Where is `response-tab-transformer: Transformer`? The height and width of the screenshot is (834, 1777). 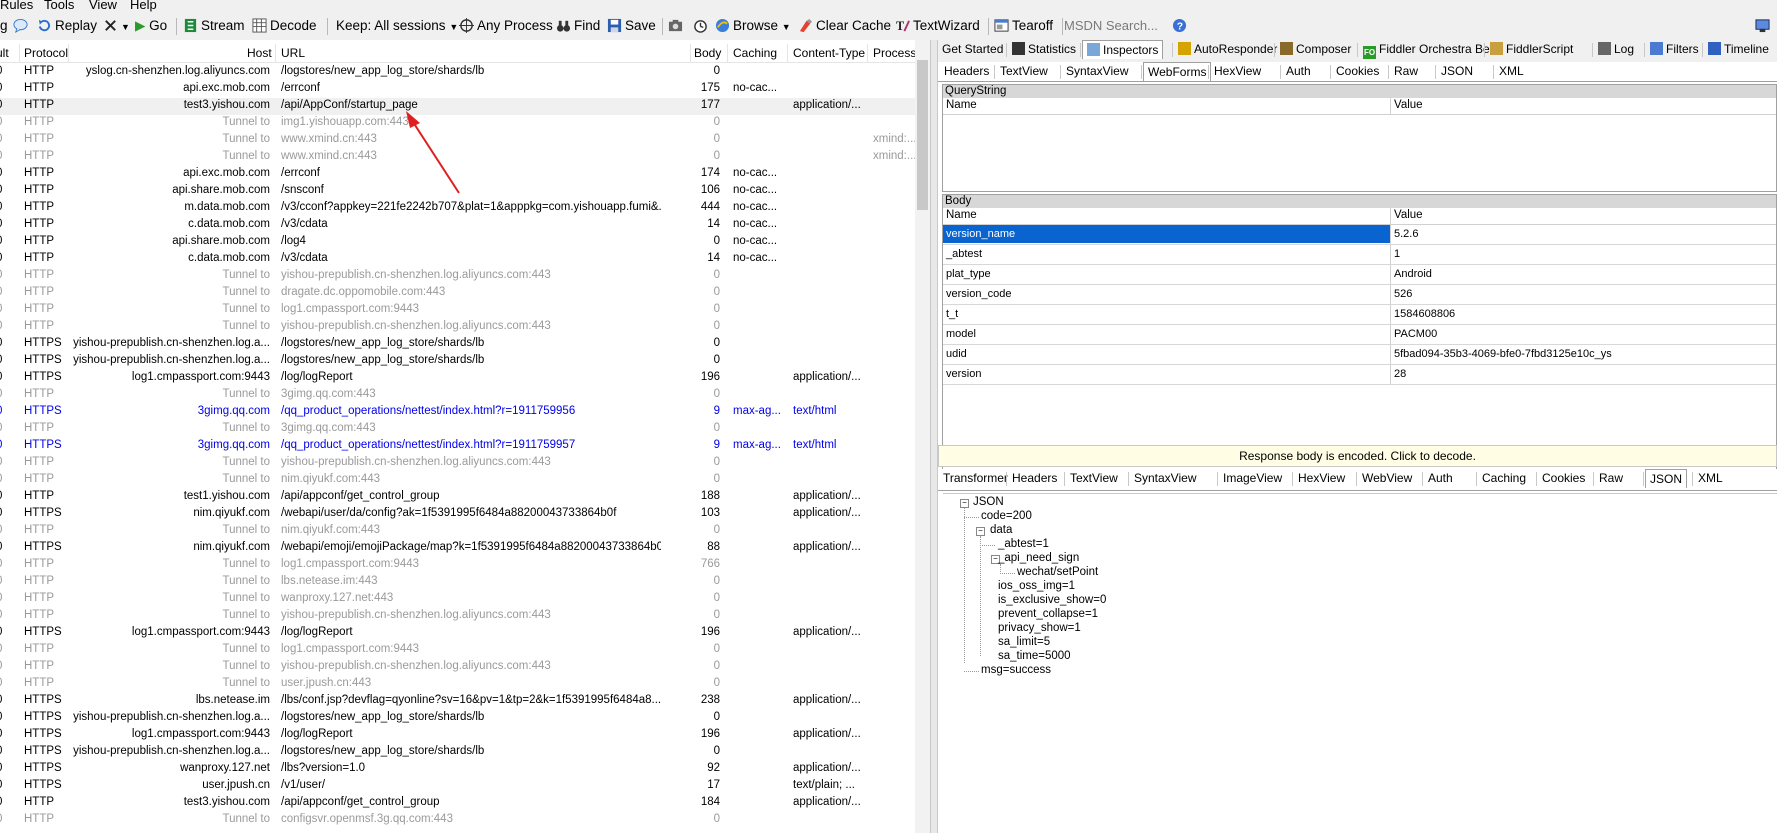
response-tab-transformer: Transformer is located at coordinates (975, 478).